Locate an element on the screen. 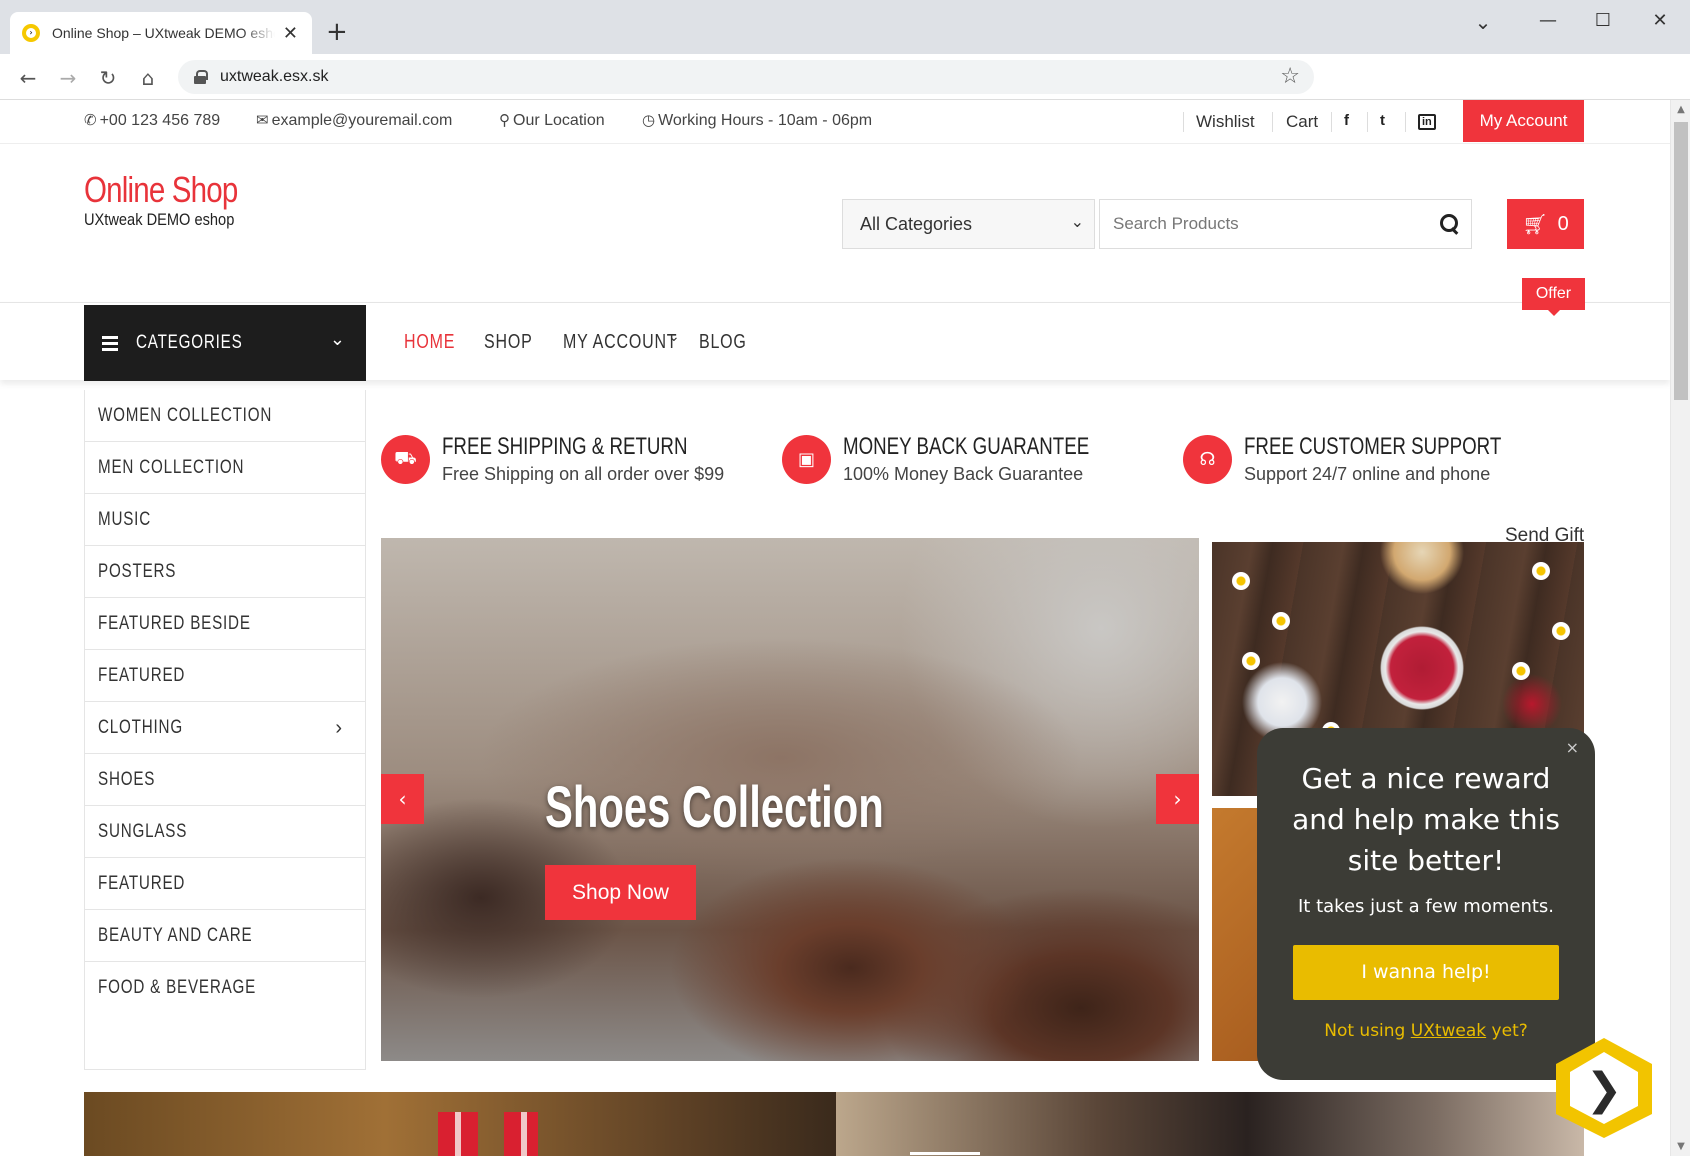  tab-search-icon: ⌄ is located at coordinates (1483, 22).